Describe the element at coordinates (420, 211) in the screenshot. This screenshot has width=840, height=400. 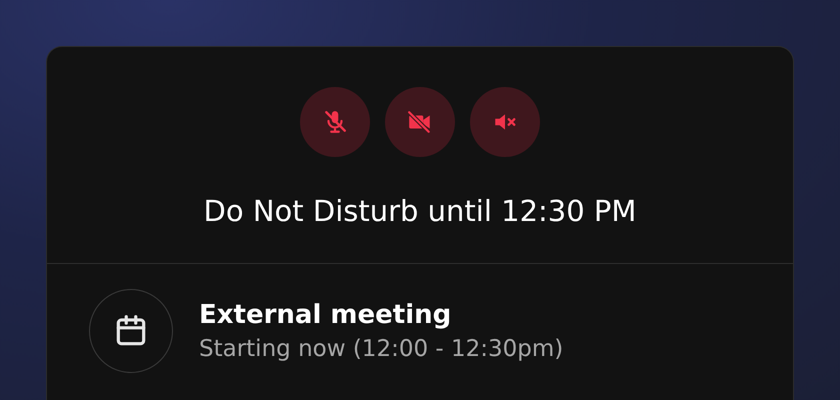
I see `status-text: Do Not Disturb until 12:30 PM` at that location.